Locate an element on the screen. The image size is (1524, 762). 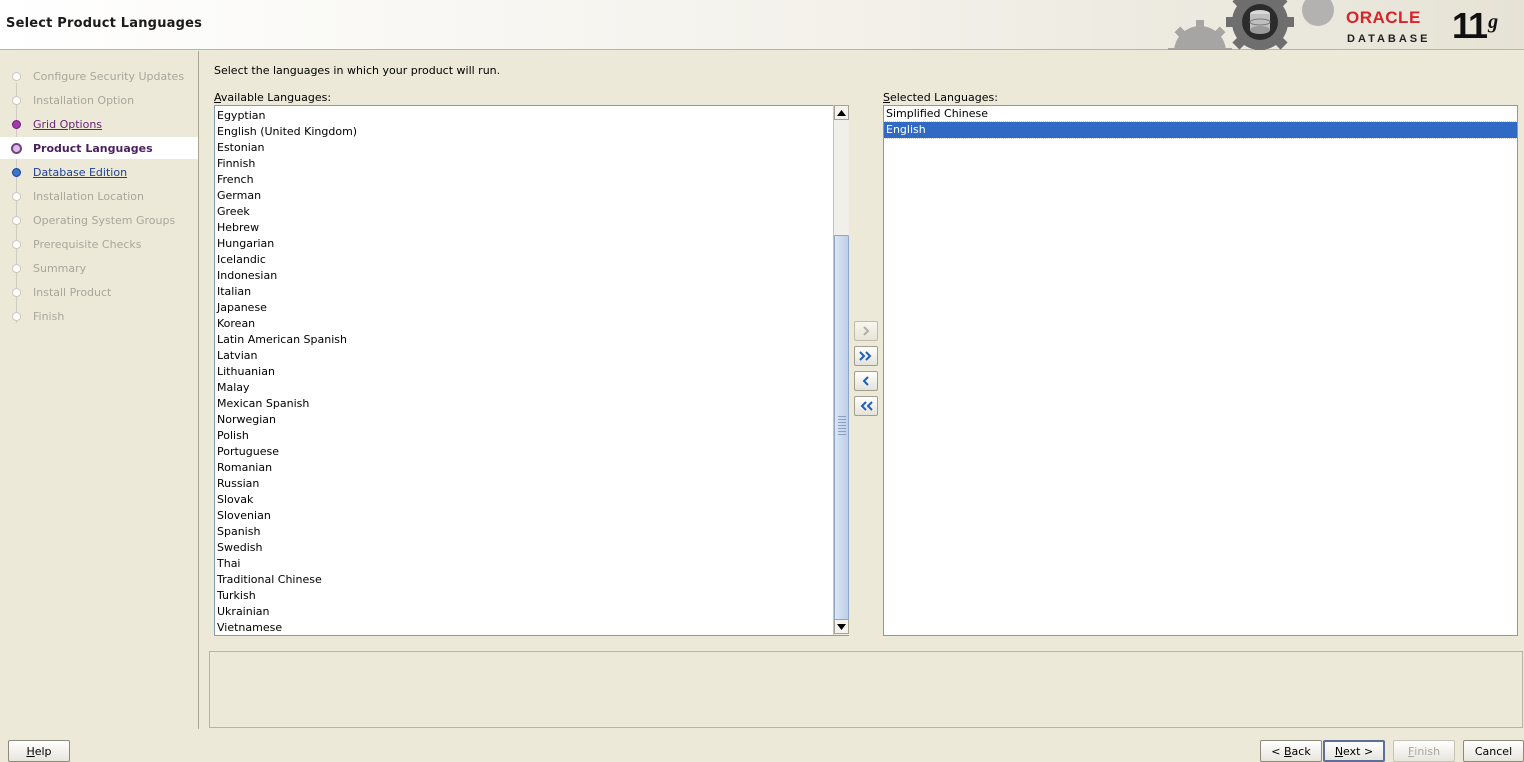
help-button: Help is located at coordinates (39, 751).